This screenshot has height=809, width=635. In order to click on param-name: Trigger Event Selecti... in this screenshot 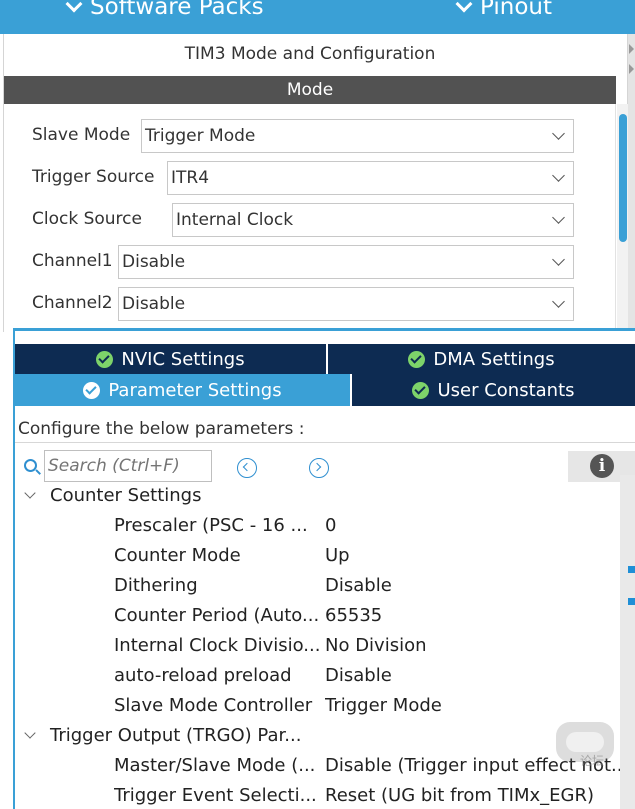, I will do `click(217, 795)`.